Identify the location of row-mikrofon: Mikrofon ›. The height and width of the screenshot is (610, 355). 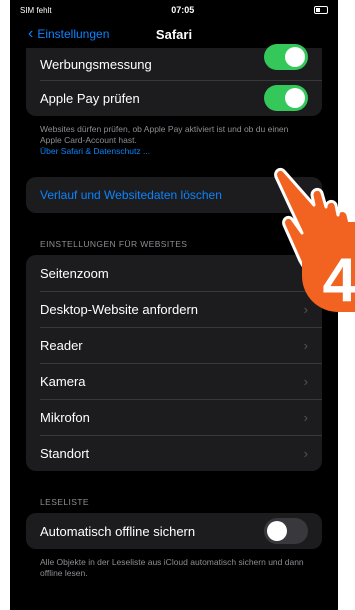
(174, 417).